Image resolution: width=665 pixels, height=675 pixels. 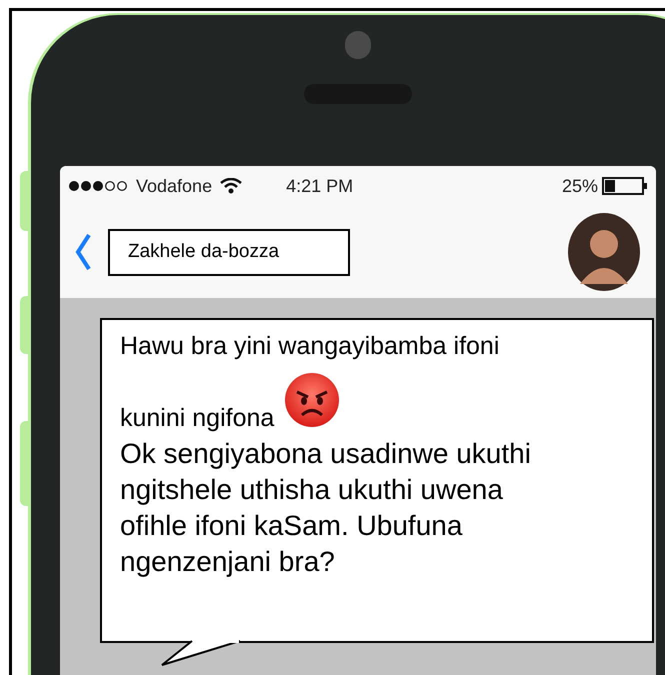 I want to click on battery-percent: 25%, so click(x=580, y=186).